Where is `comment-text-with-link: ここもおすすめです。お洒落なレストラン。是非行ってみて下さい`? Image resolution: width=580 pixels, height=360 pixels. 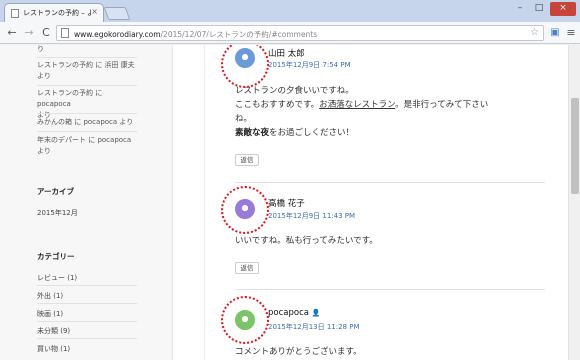 comment-text-with-link: ここもおすすめです。お洒落なレストラン。是非行ってみて下さい is located at coordinates (362, 105).